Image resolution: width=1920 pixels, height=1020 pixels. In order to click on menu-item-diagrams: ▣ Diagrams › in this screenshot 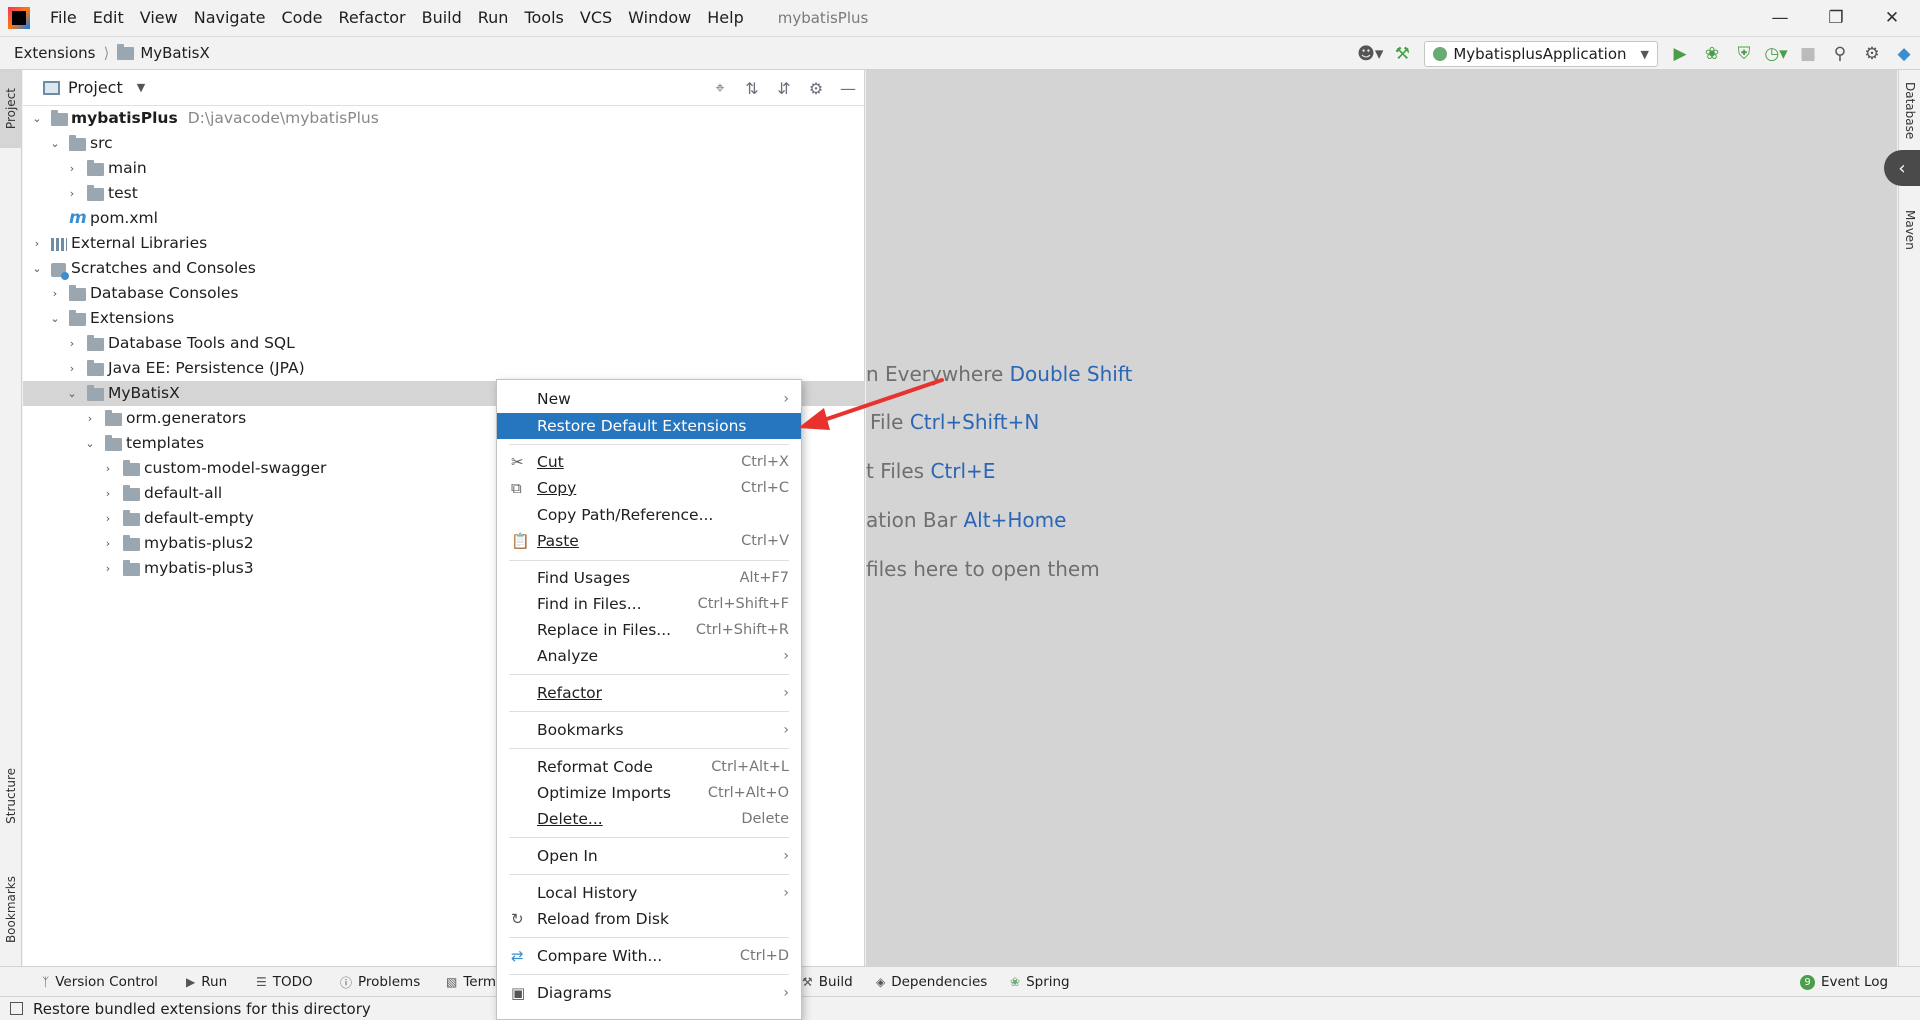, I will do `click(649, 993)`.